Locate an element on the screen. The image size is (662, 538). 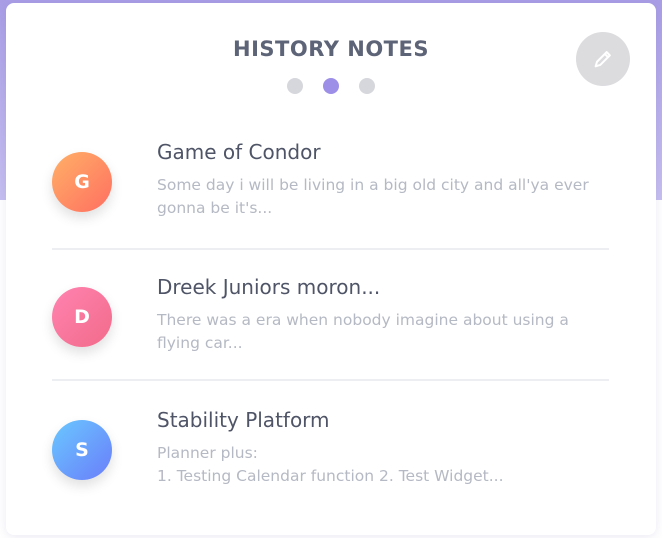
avatar: D is located at coordinates (82, 317).